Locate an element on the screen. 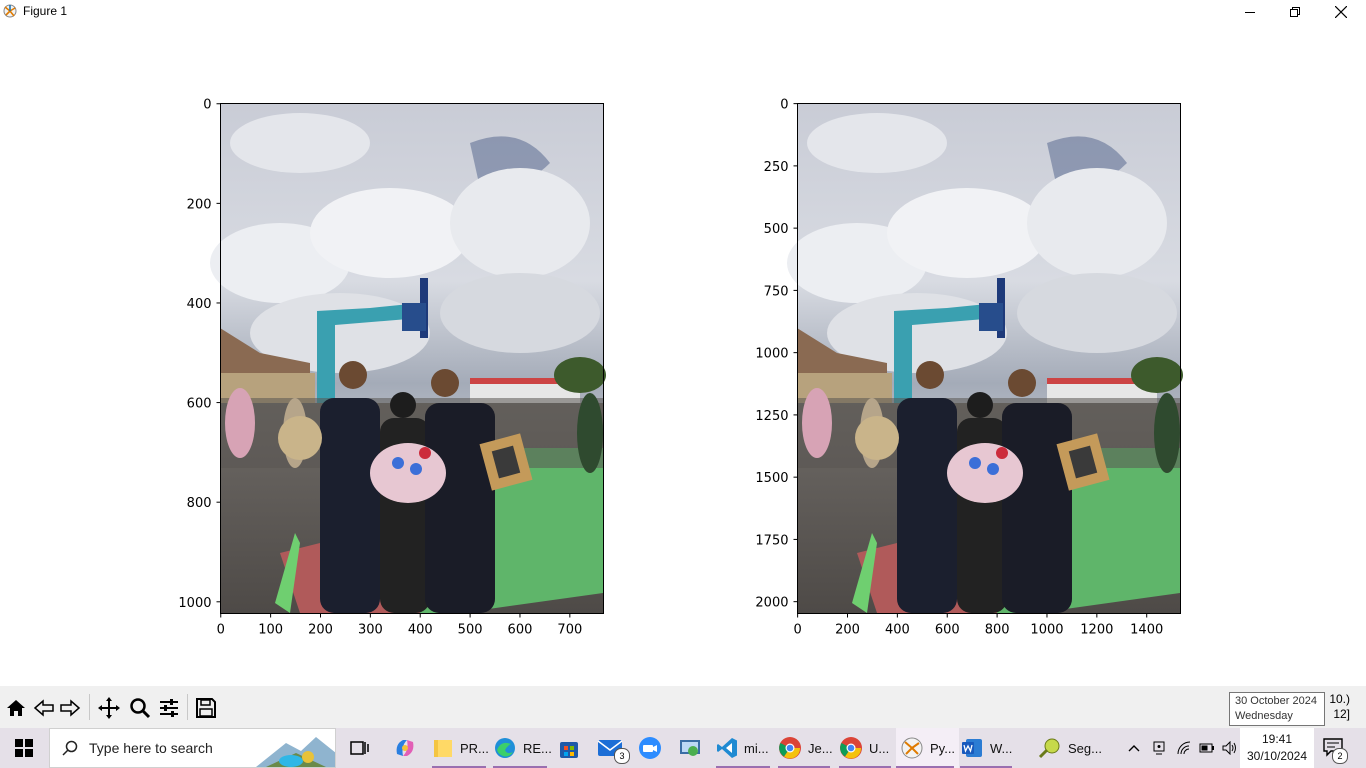 The image size is (1366, 768). search-placeholder: Type here to search is located at coordinates (151, 748).